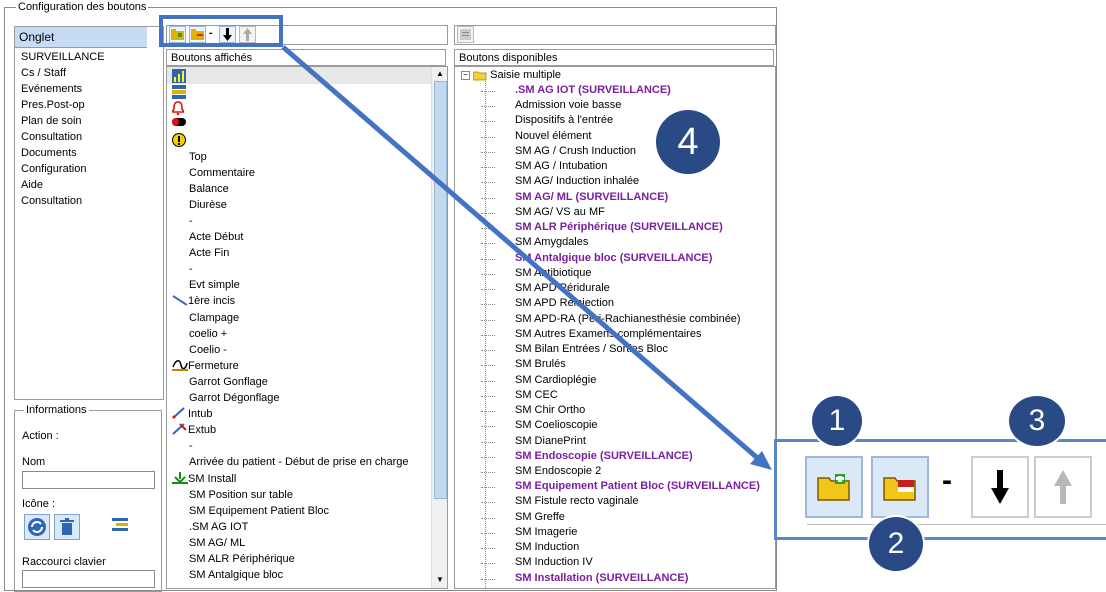 The width and height of the screenshot is (1106, 592). Describe the element at coordinates (1037, 421) in the screenshot. I see `callout-3: 3` at that location.